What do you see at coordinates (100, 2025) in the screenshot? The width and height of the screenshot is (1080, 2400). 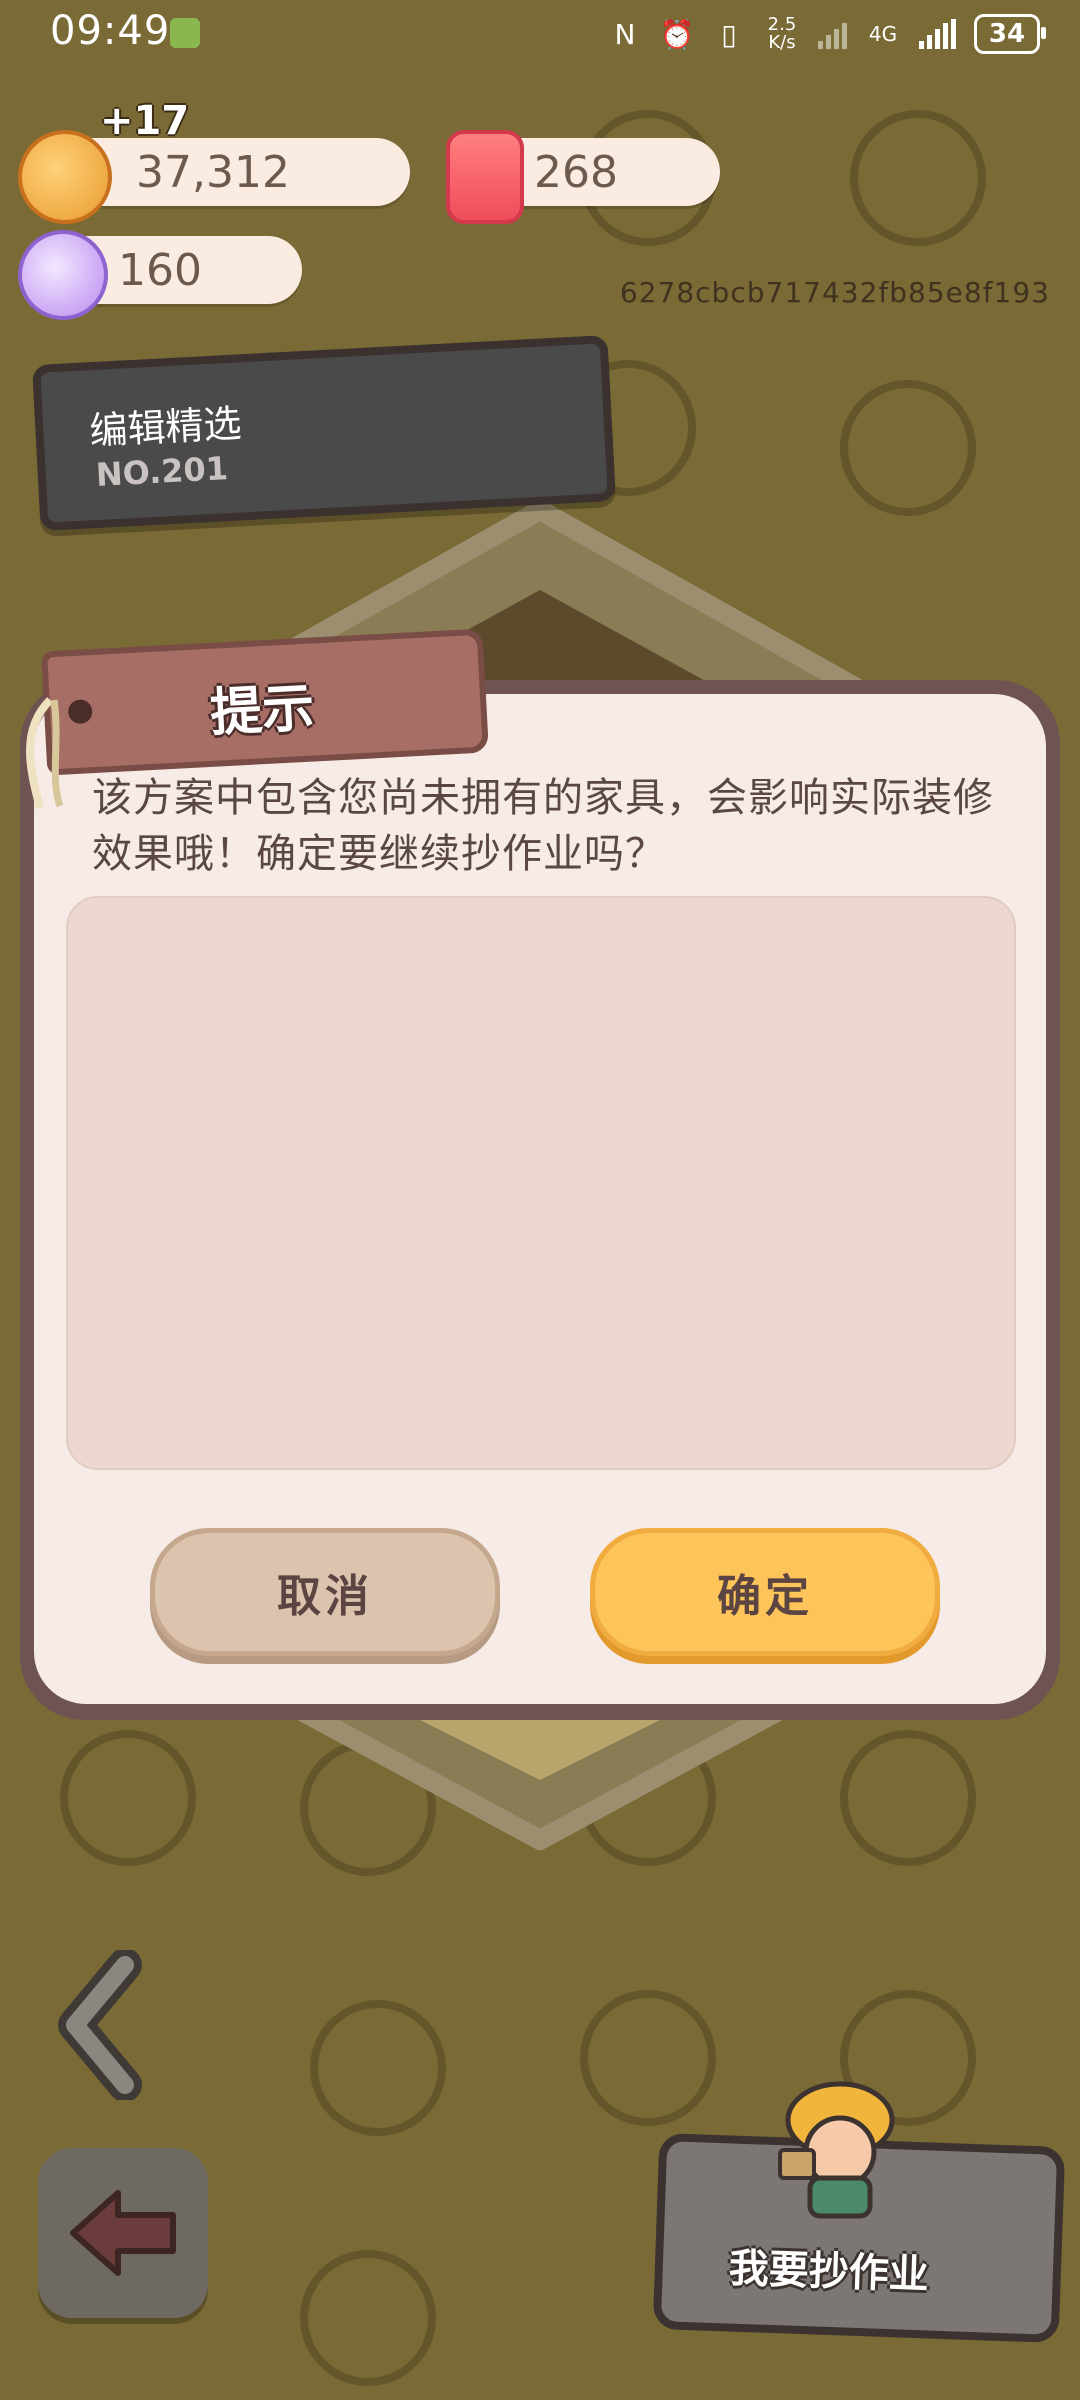 I see `chevron-left-icon` at bounding box center [100, 2025].